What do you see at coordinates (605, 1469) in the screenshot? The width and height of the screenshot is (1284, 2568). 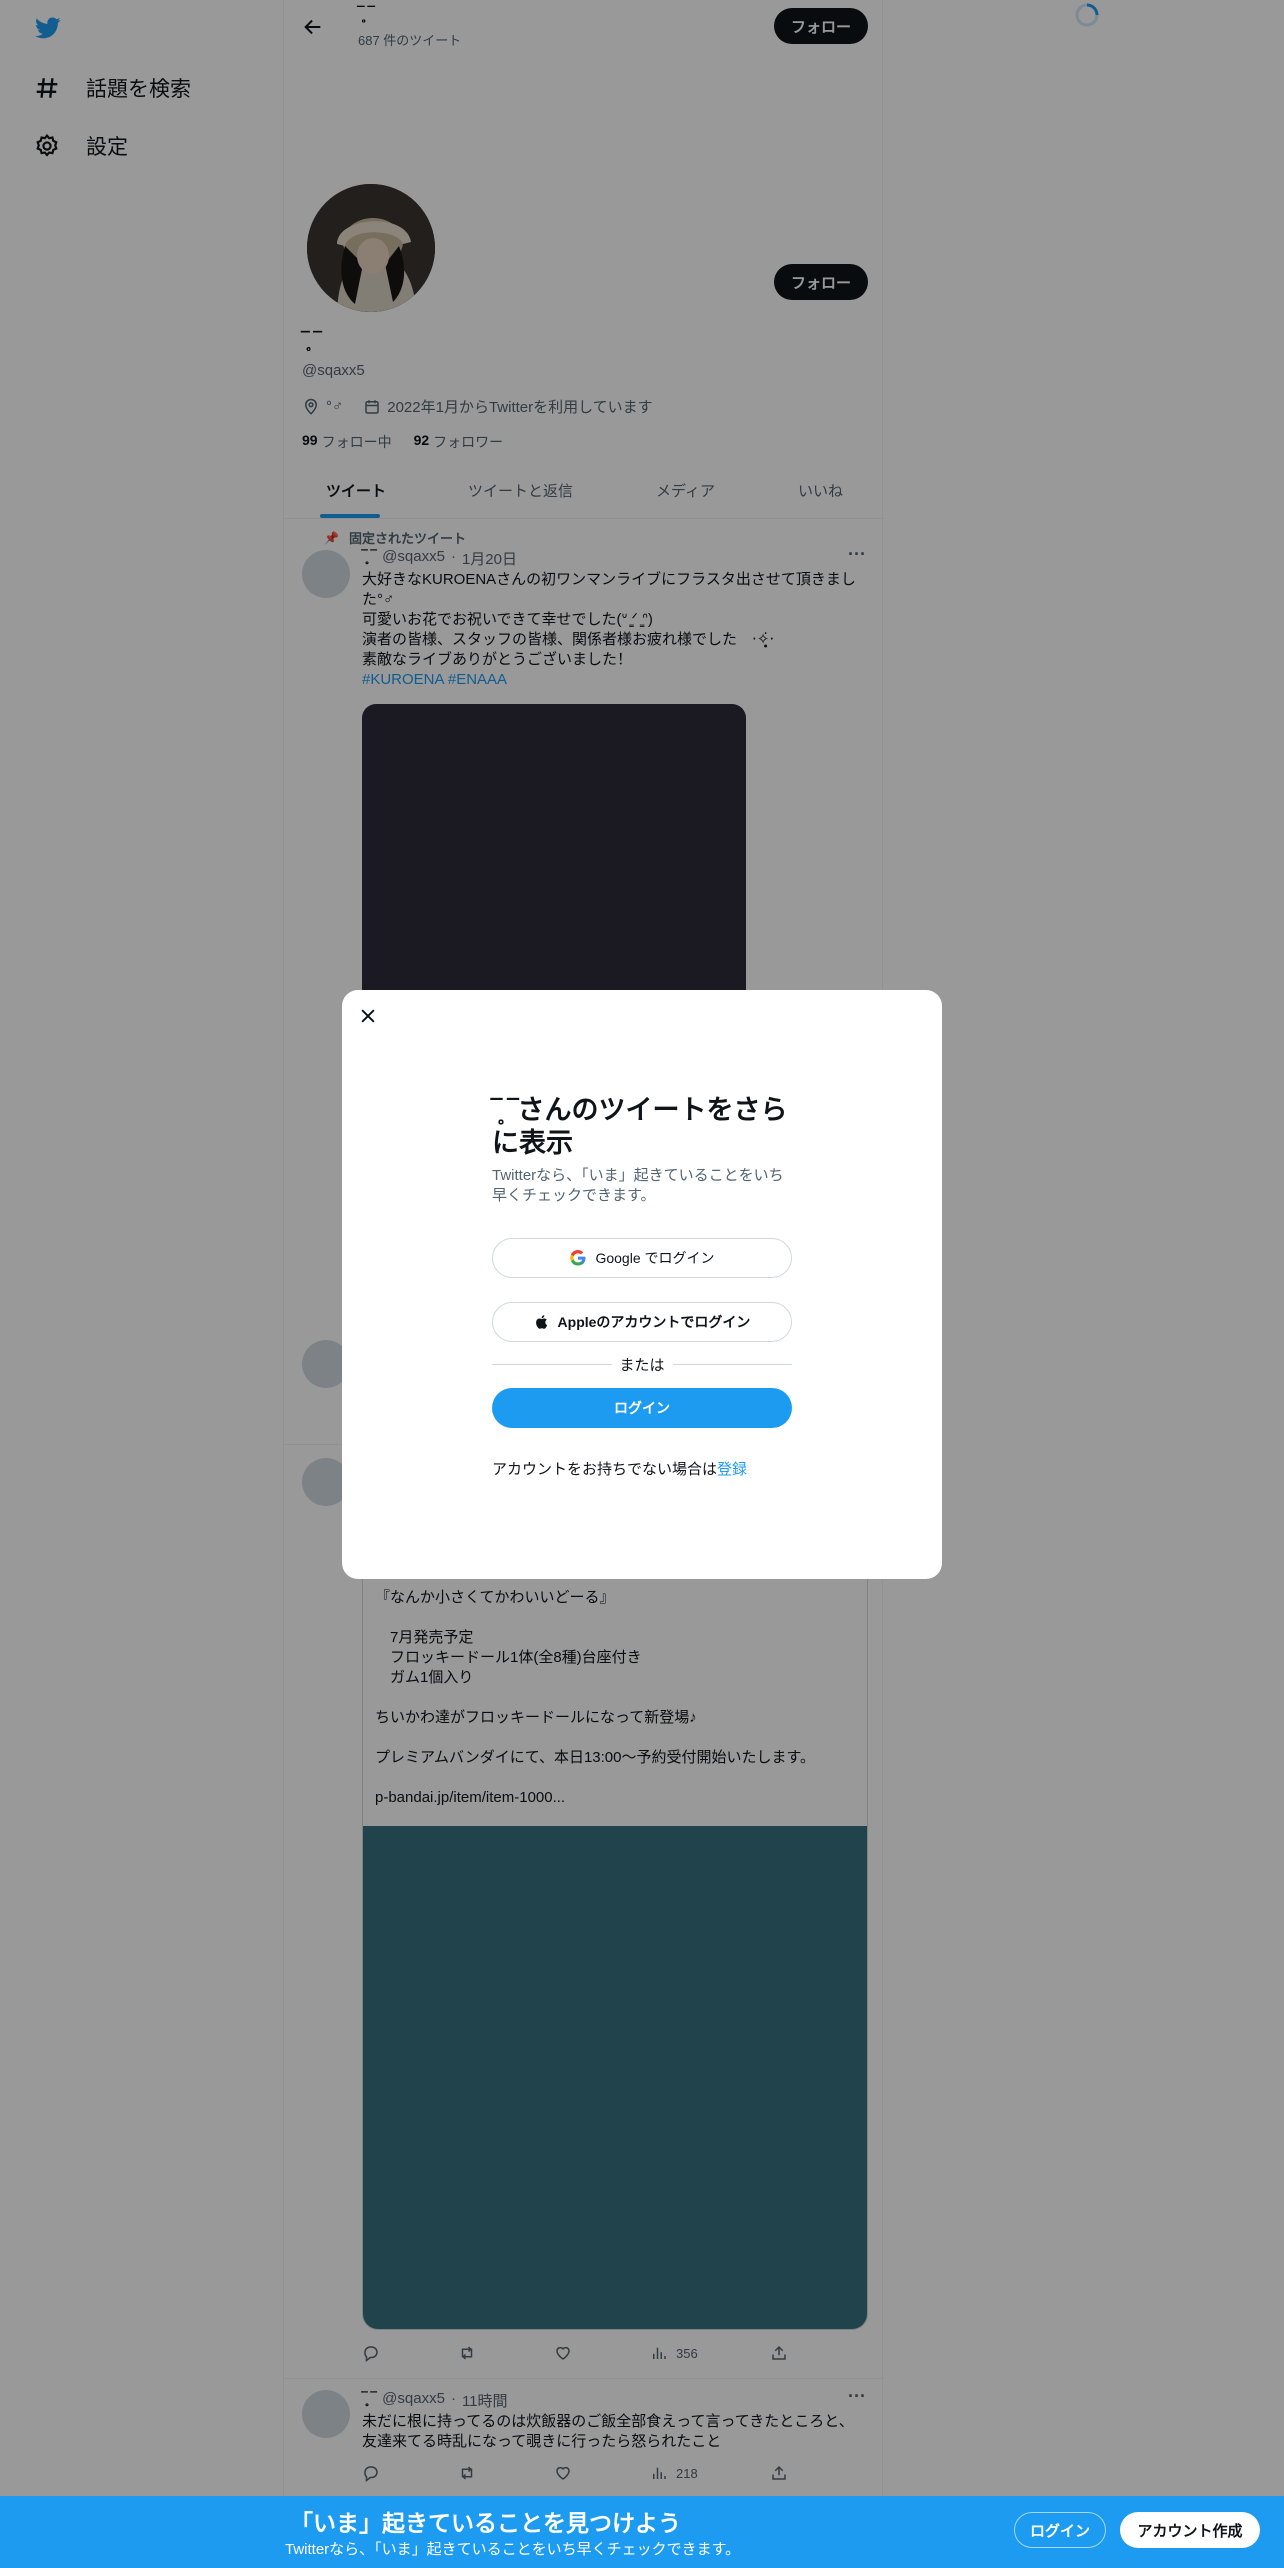 I see `signup-prompt: アカウントをお持ちでない場合は` at bounding box center [605, 1469].